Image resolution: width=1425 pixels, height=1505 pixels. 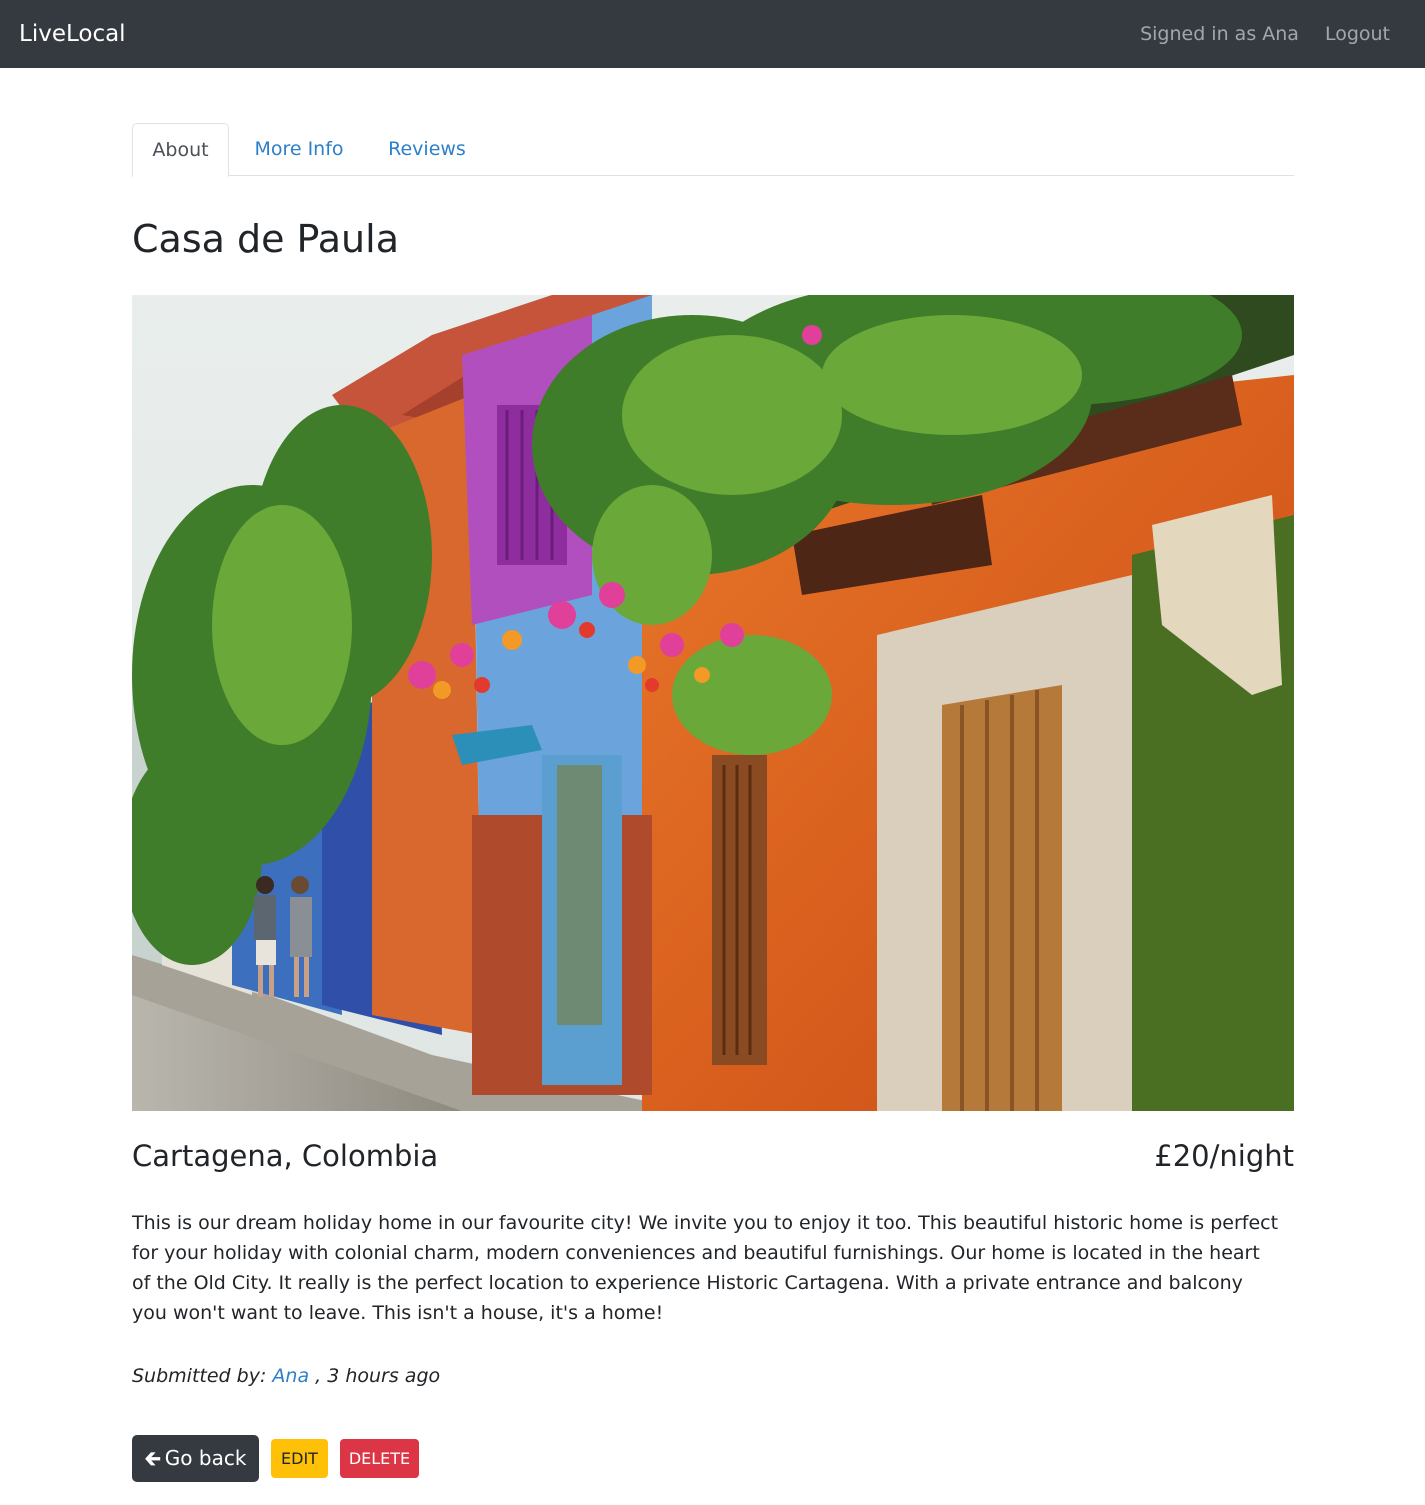 I want to click on listing-title: Casa de Paula, so click(x=265, y=239).